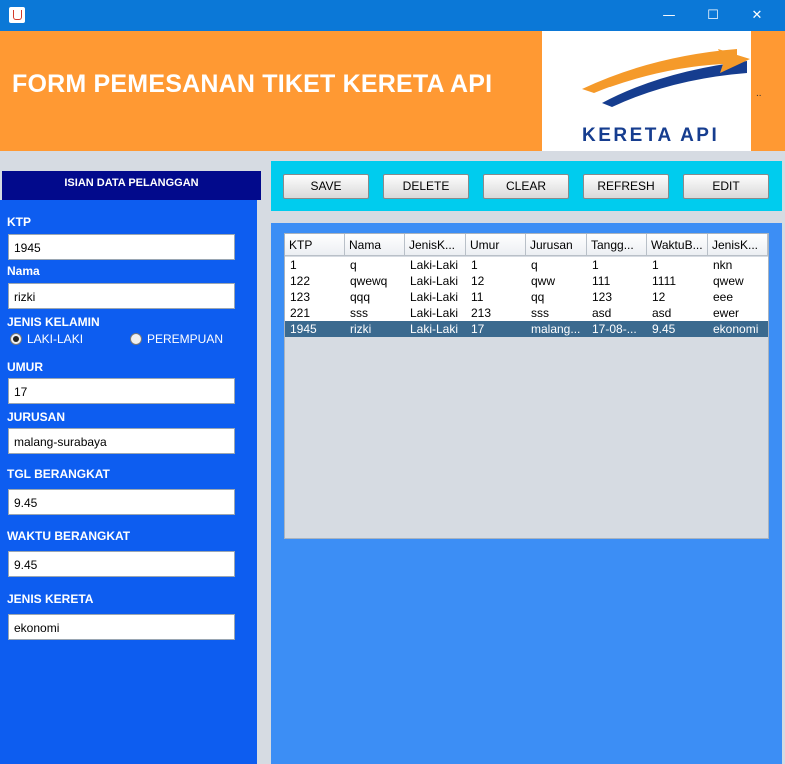  Describe the element at coordinates (664, 281) in the screenshot. I see `table-cell: 1111` at that location.